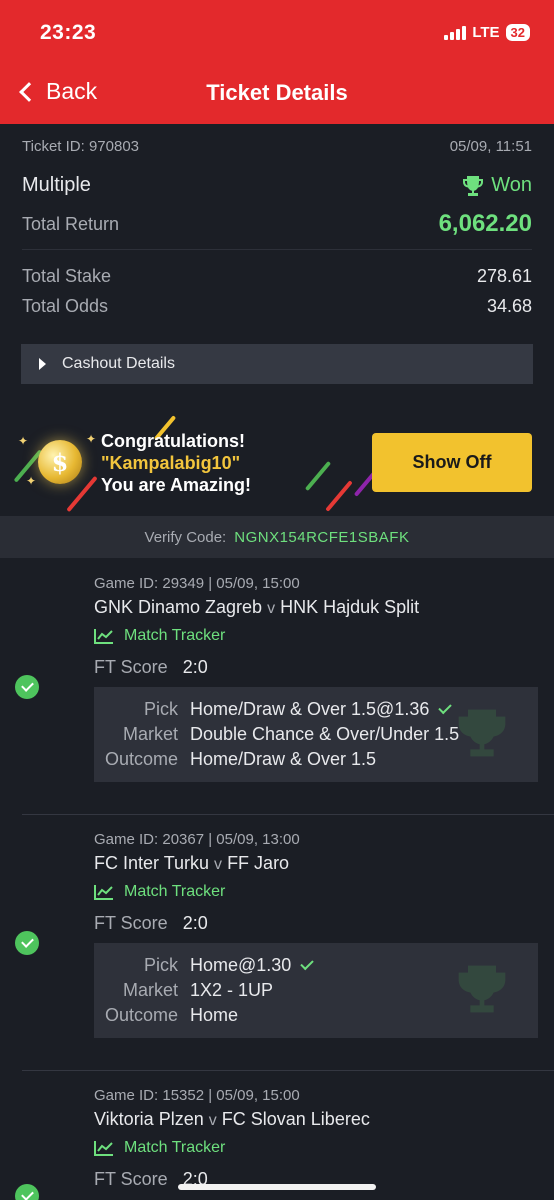 This screenshot has width=554, height=1200. Describe the element at coordinates (277, 364) in the screenshot. I see `cashout-details-toggle: Cashout Details` at that location.